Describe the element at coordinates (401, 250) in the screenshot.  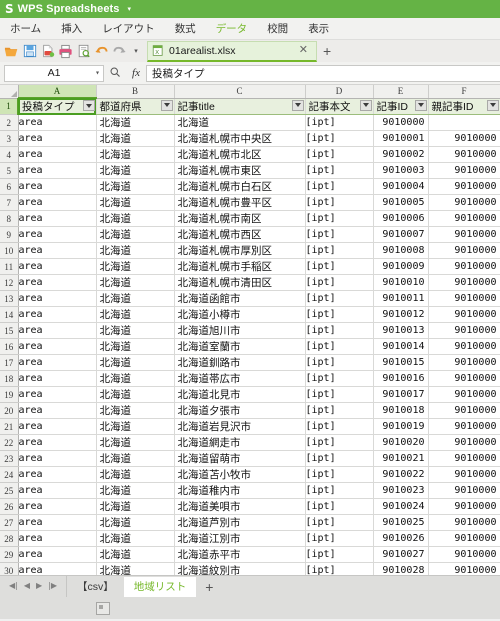
I see `cell-e10: 9010008` at that location.